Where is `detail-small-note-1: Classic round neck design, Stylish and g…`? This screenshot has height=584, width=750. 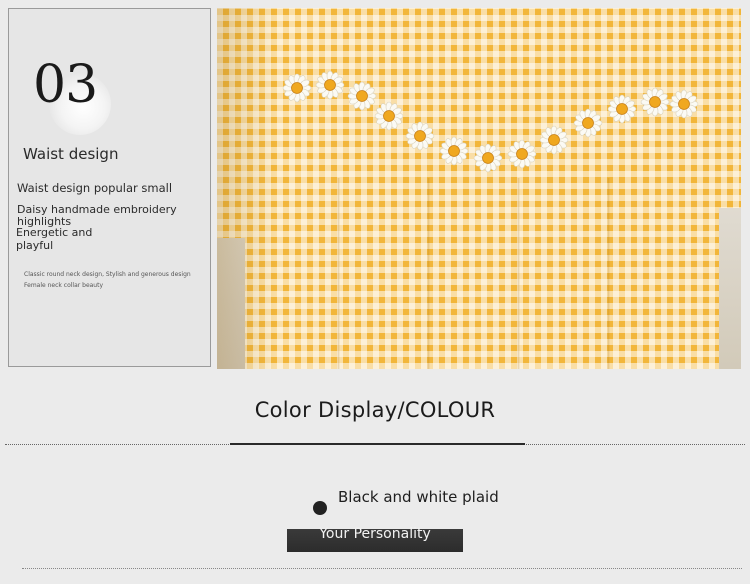
detail-small-note-1: Classic round neck design, Stylish and g… is located at coordinates (107, 274).